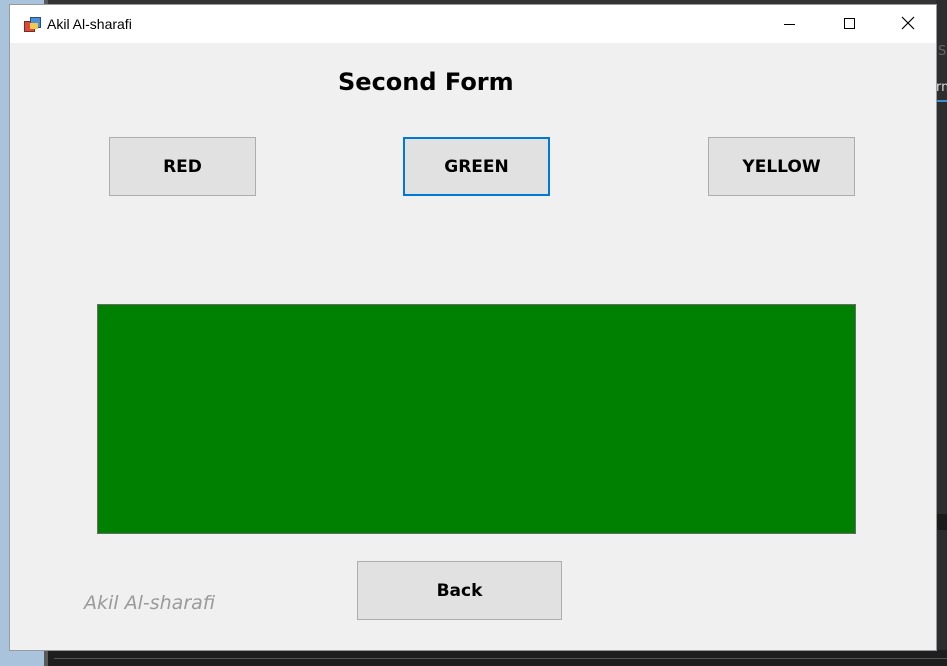  What do you see at coordinates (150, 603) in the screenshot?
I see `author-signature-label: Akil Al-sharafi` at bounding box center [150, 603].